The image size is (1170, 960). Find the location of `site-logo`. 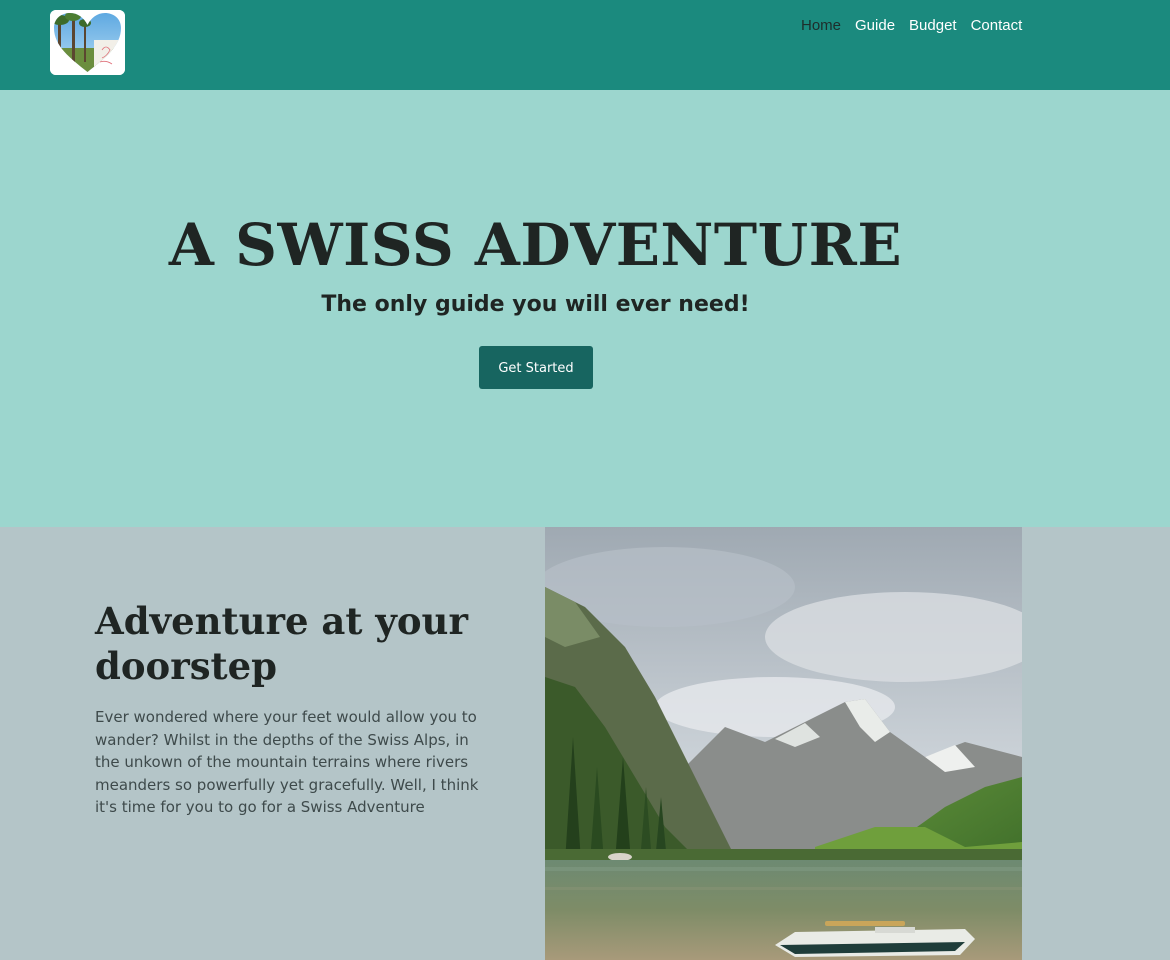

site-logo is located at coordinates (87, 42).